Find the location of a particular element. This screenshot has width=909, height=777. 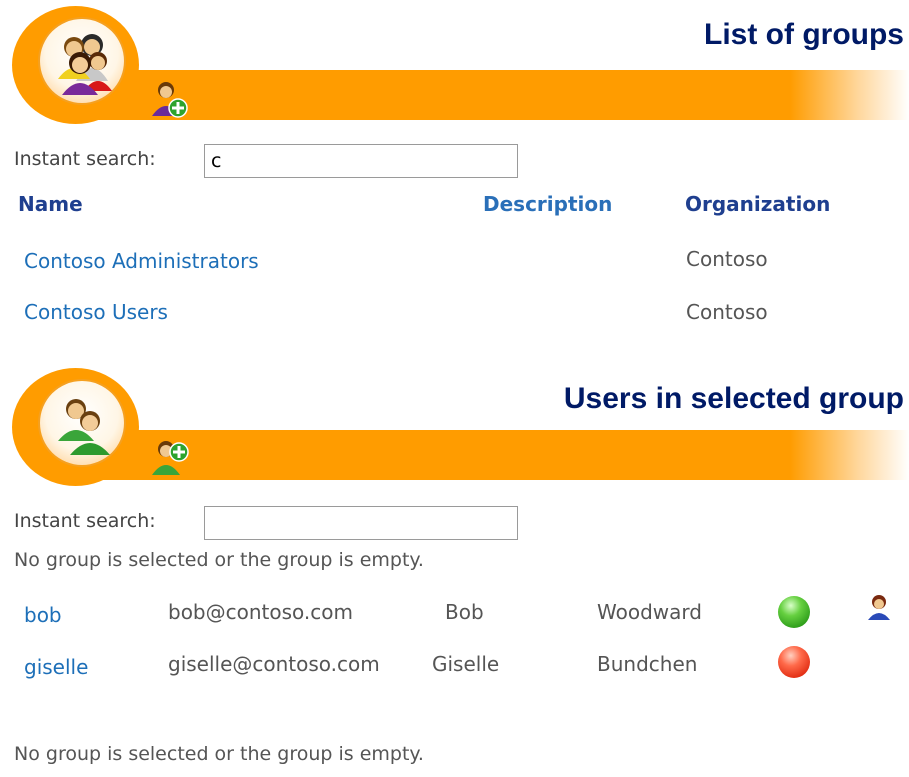

add-group-icon is located at coordinates (170, 100).